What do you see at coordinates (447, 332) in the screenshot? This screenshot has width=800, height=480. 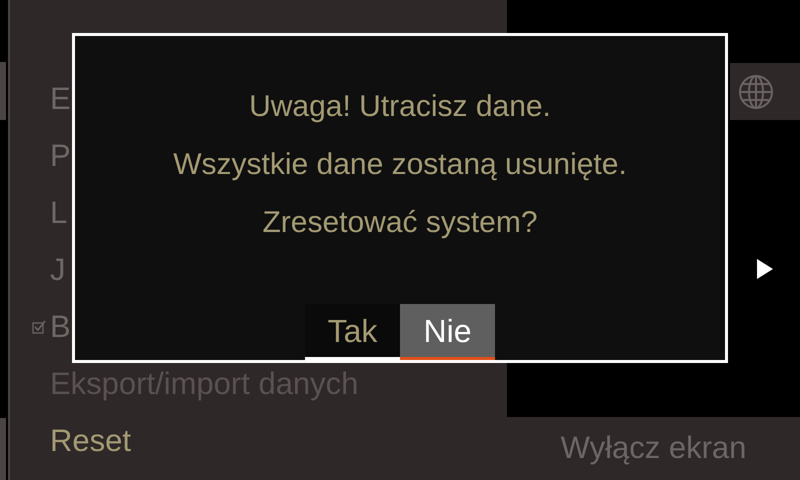 I see `dialog-button: Nie` at bounding box center [447, 332].